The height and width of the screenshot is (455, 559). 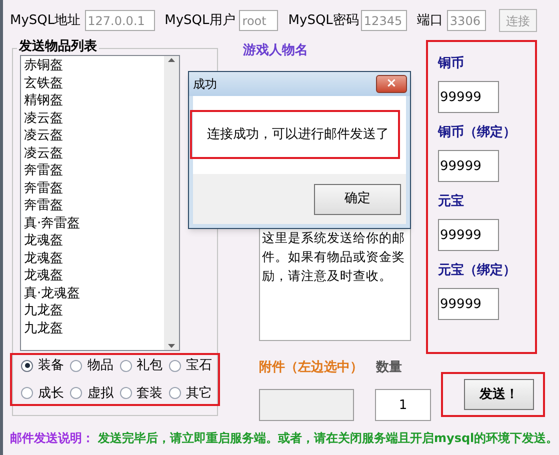 What do you see at coordinates (429, 21) in the screenshot?
I see `field-label: 端口` at bounding box center [429, 21].